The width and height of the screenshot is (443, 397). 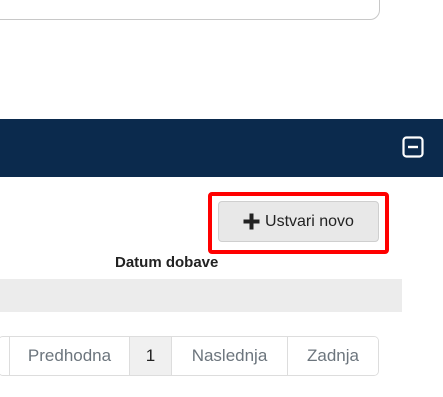 What do you see at coordinates (221, 148) in the screenshot?
I see `section-header` at bounding box center [221, 148].